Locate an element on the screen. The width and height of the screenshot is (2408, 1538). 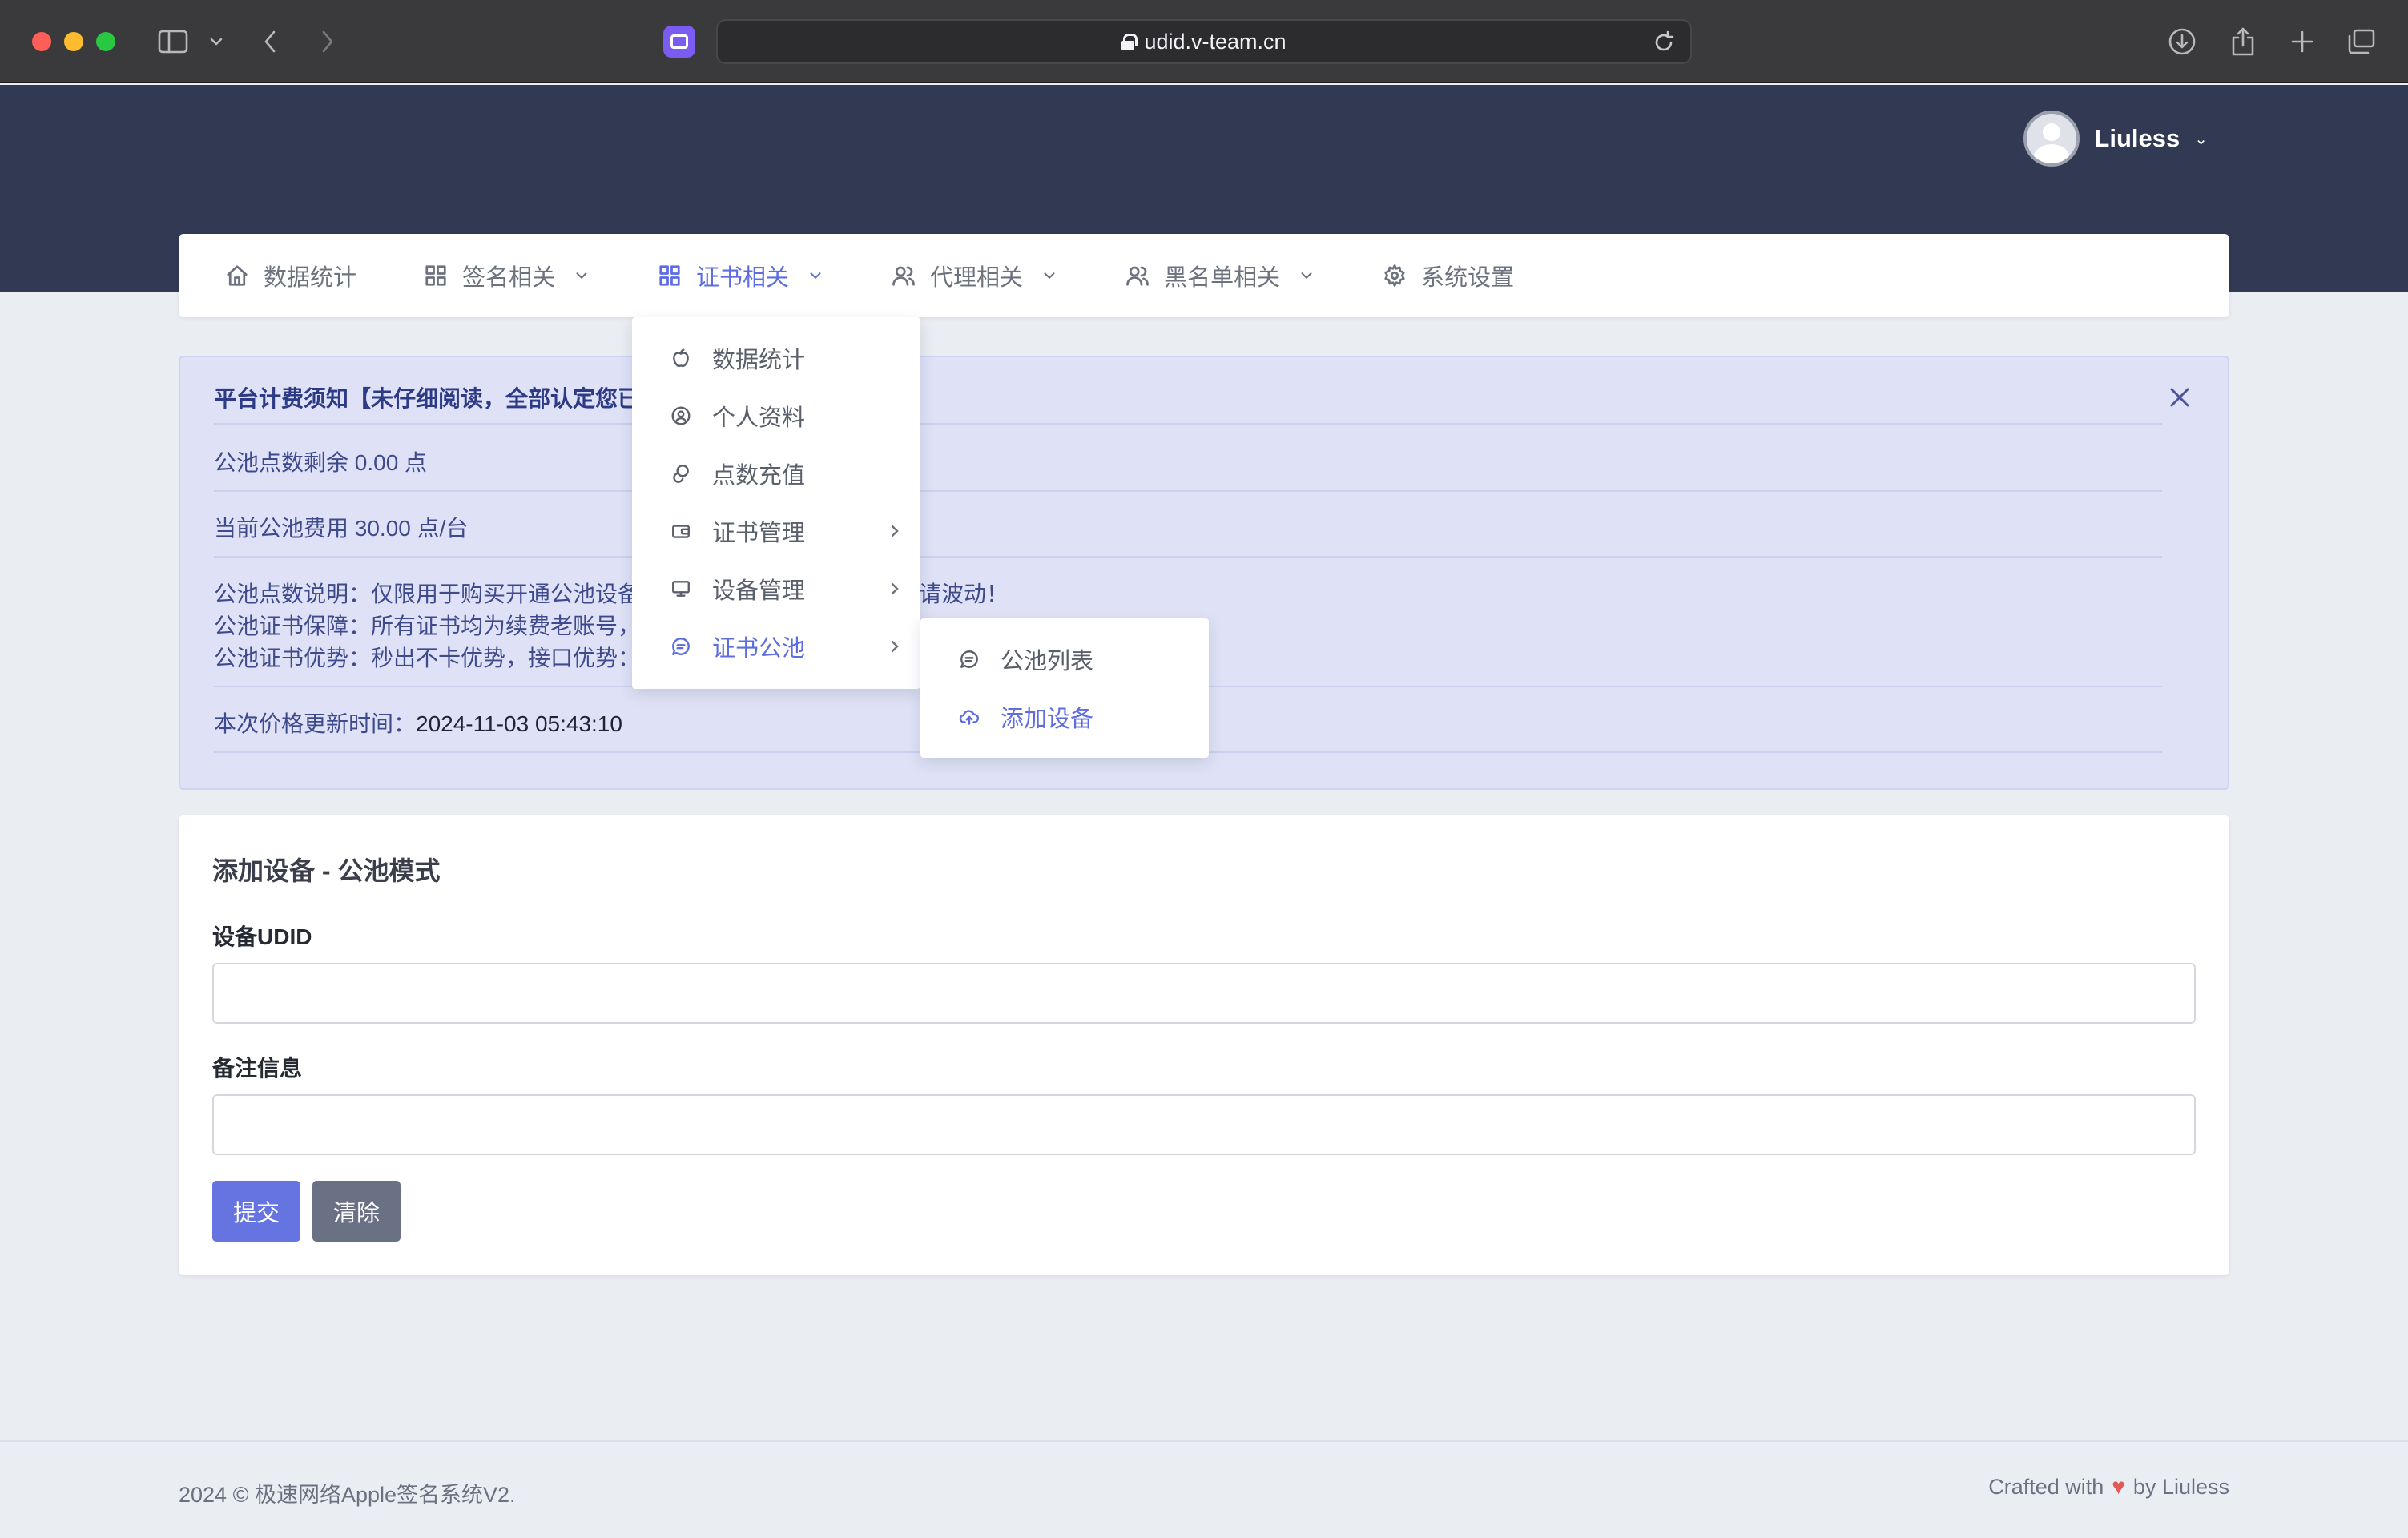
minimize-window-button is located at coordinates (73, 41).